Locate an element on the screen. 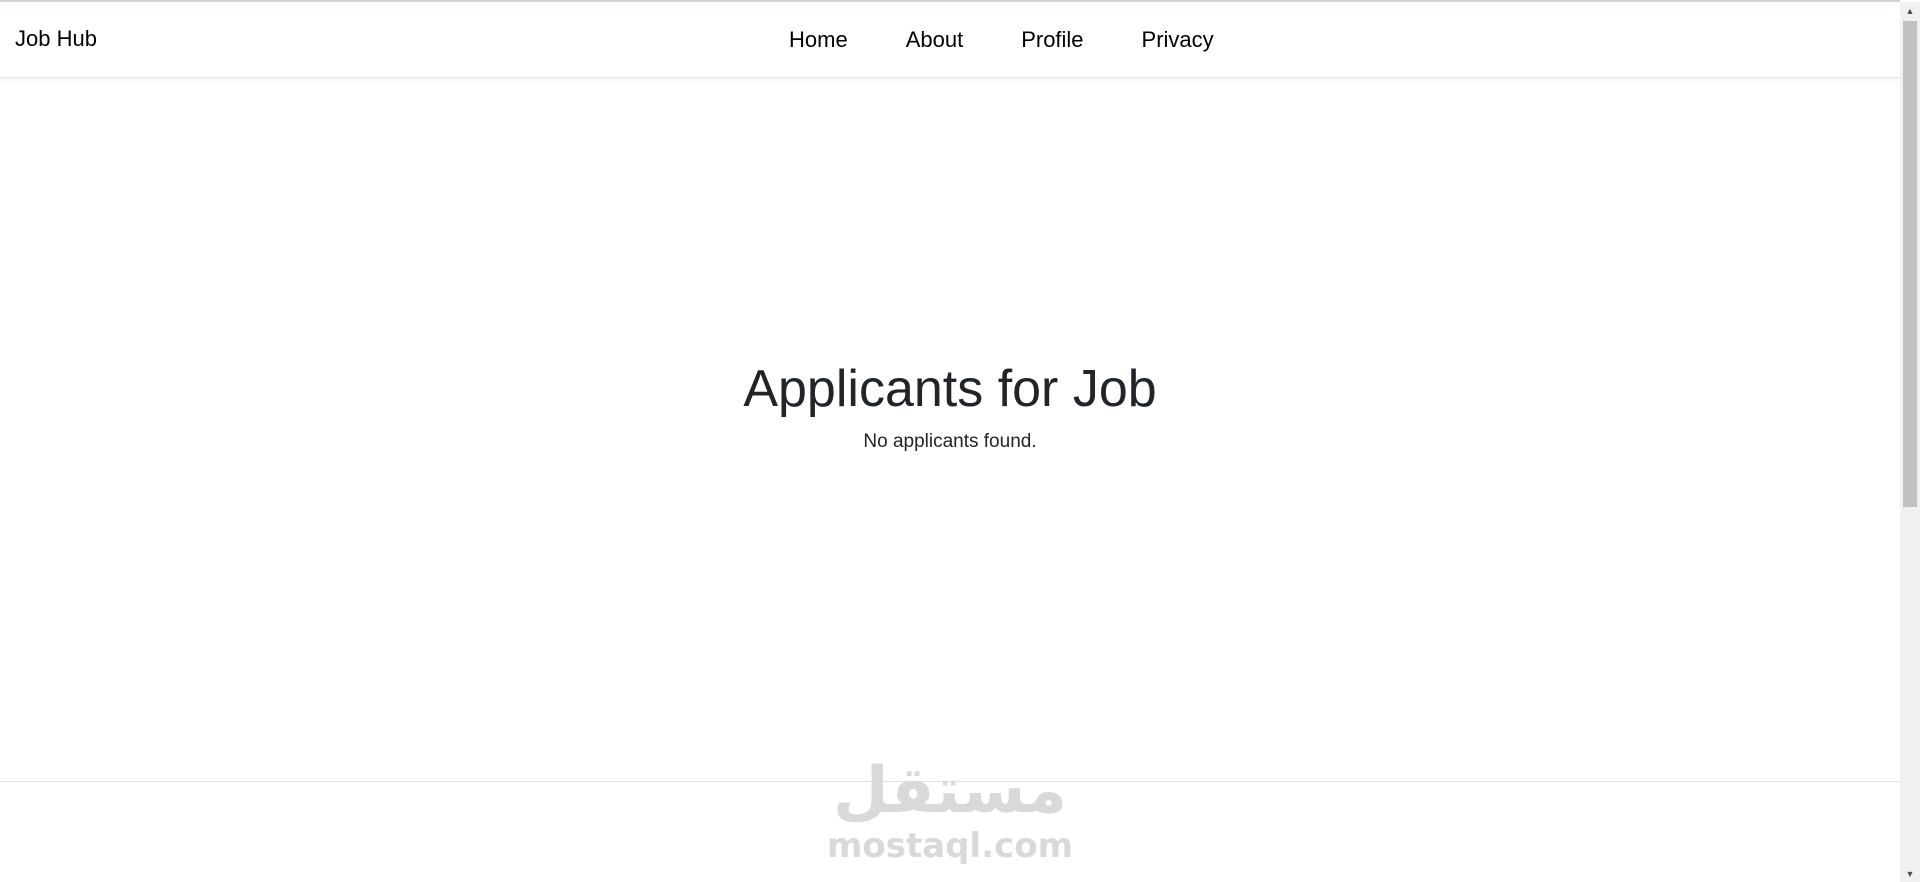 This screenshot has height=882, width=1920. vertical-scrollbar: ▲ ▼ is located at coordinates (1910, 442).